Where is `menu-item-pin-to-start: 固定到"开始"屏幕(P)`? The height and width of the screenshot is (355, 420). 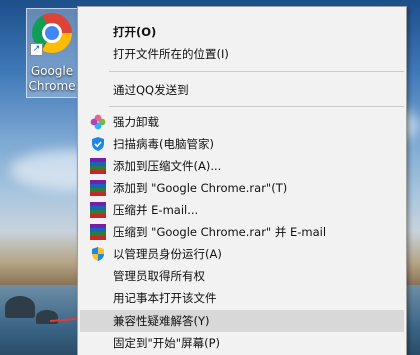 menu-item-pin-to-start: 固定到"开始"屏幕(P) is located at coordinates (242, 343).